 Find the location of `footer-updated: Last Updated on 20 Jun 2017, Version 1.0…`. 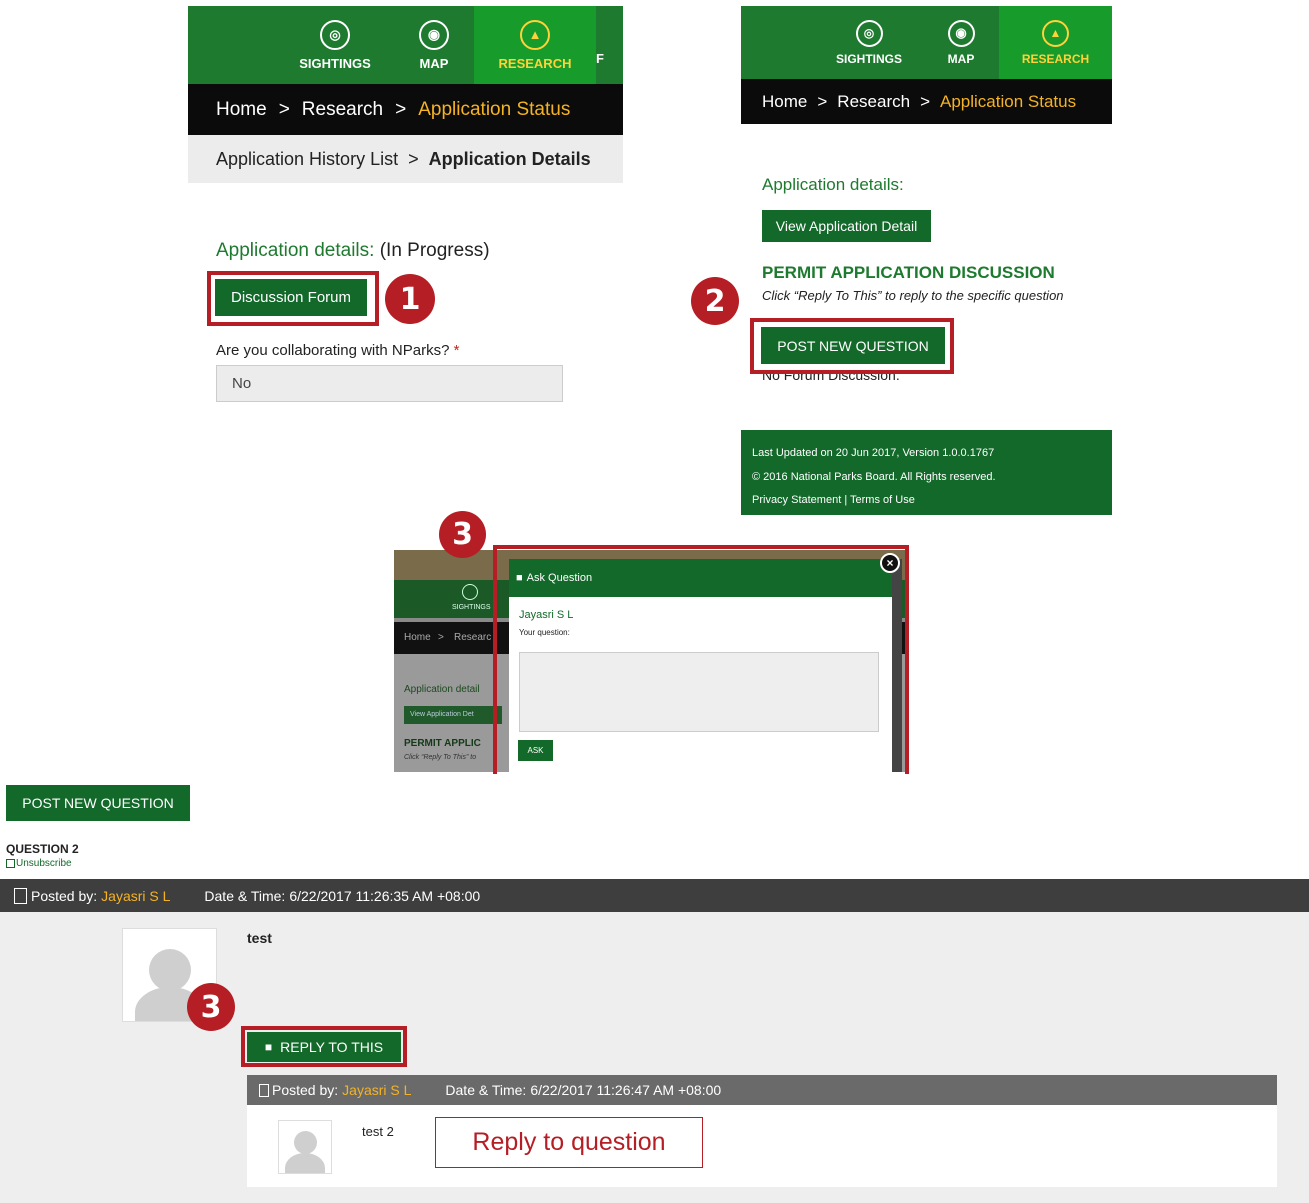

footer-updated: Last Updated on 20 Jun 2017, Version 1.0… is located at coordinates (873, 453).